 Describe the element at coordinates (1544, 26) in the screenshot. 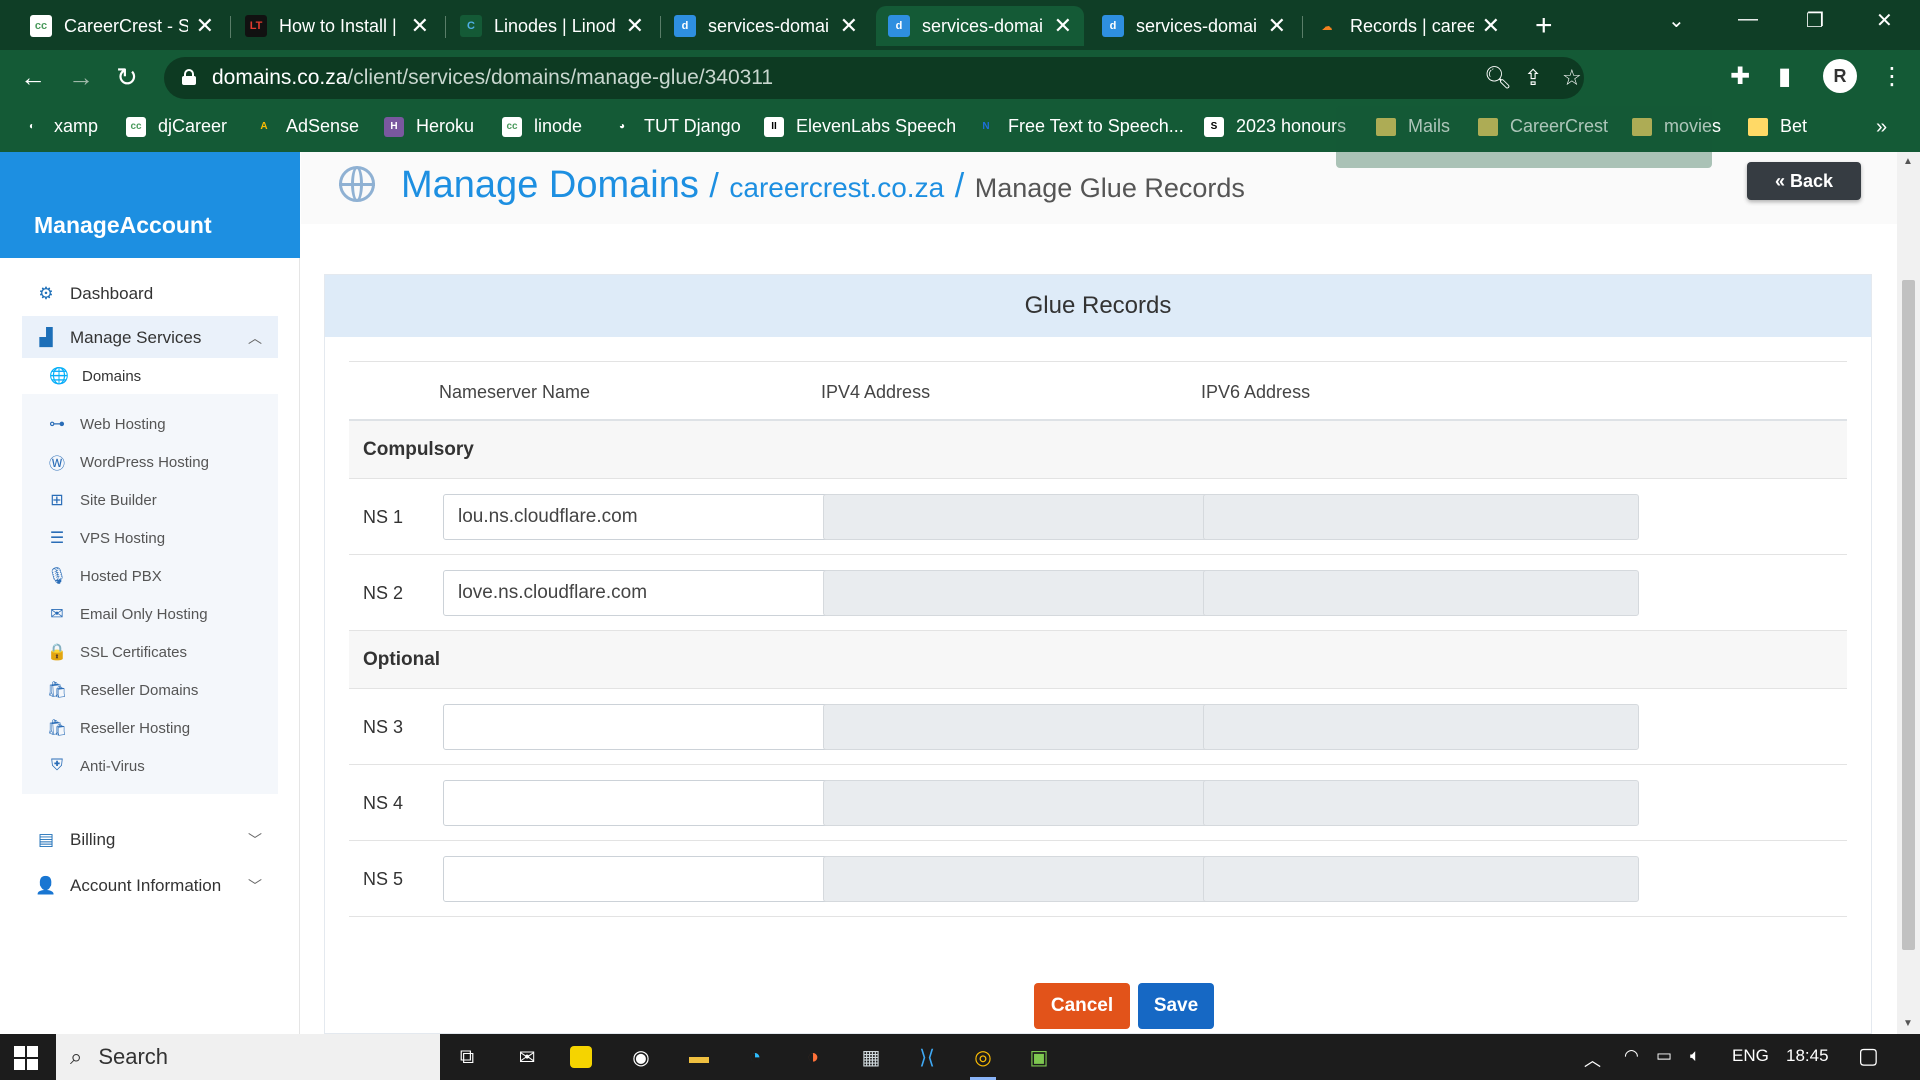

I see `new-tab-button: +` at that location.